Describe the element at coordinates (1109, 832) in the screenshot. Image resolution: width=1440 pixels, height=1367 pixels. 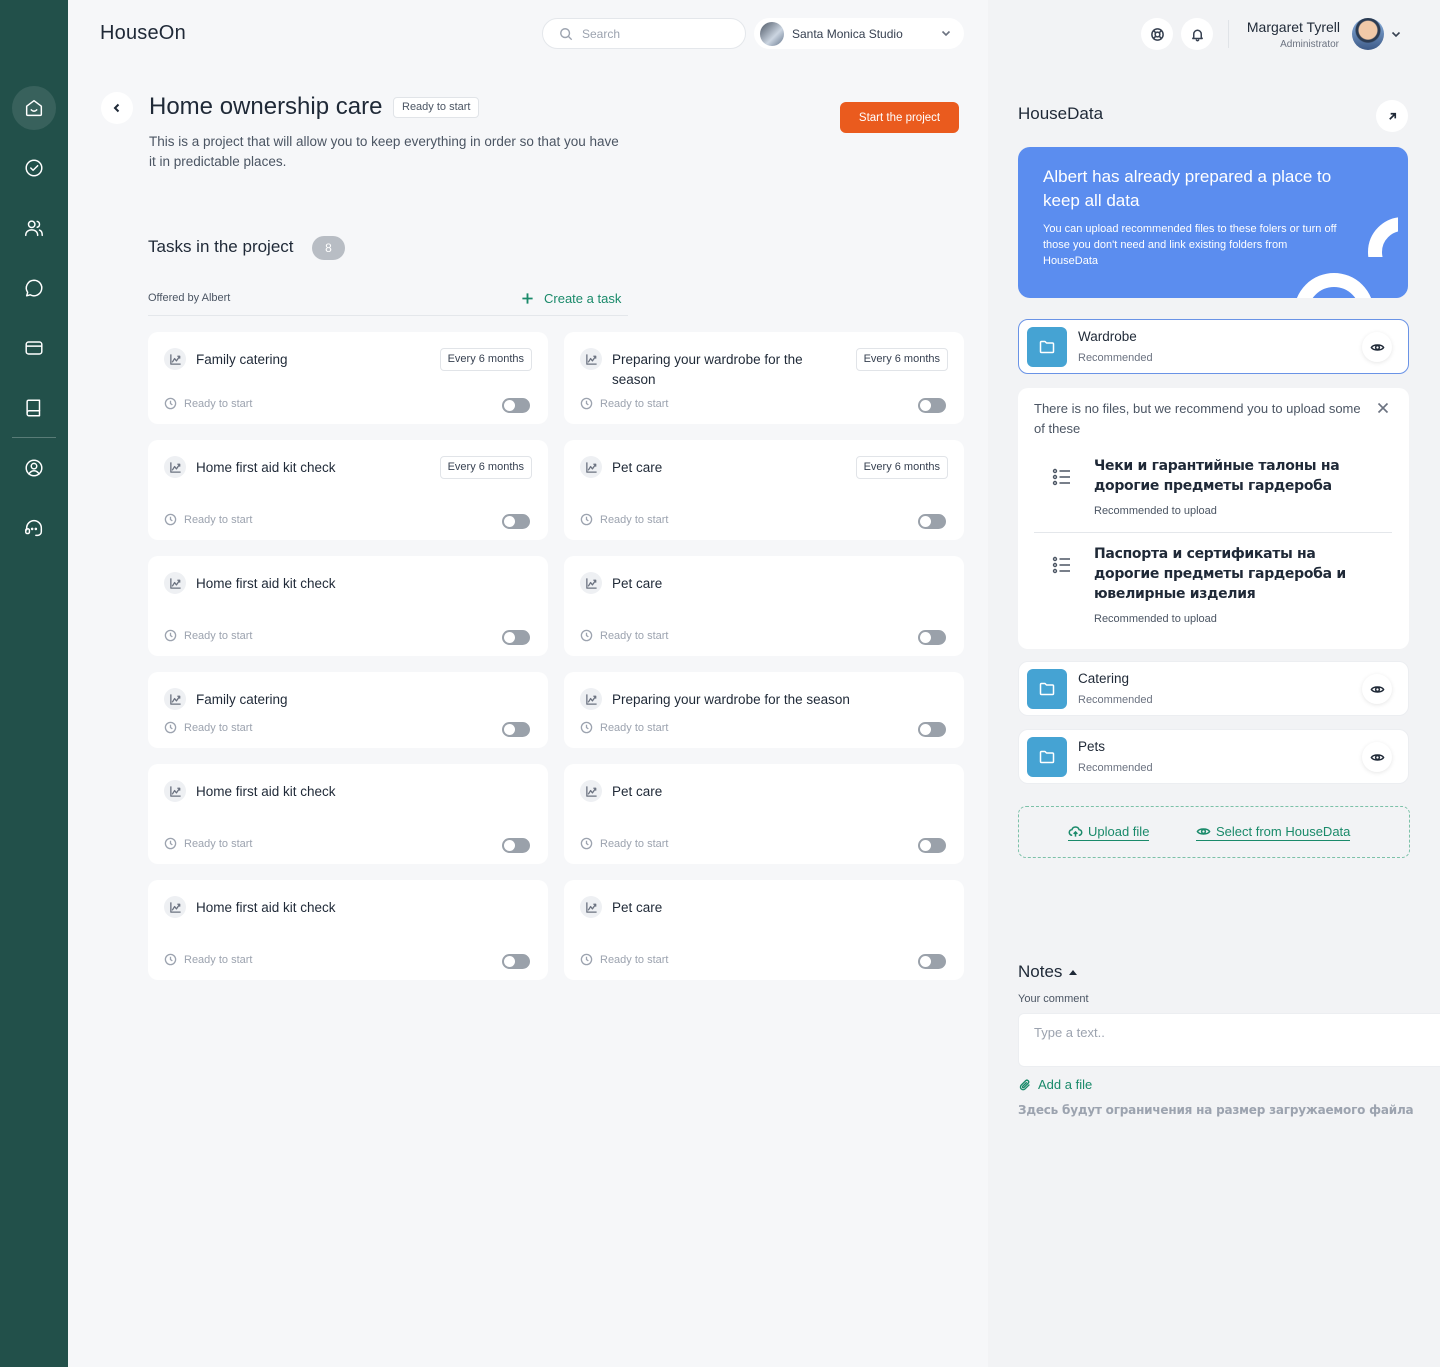
I see `upload-file-link: Upload file` at that location.